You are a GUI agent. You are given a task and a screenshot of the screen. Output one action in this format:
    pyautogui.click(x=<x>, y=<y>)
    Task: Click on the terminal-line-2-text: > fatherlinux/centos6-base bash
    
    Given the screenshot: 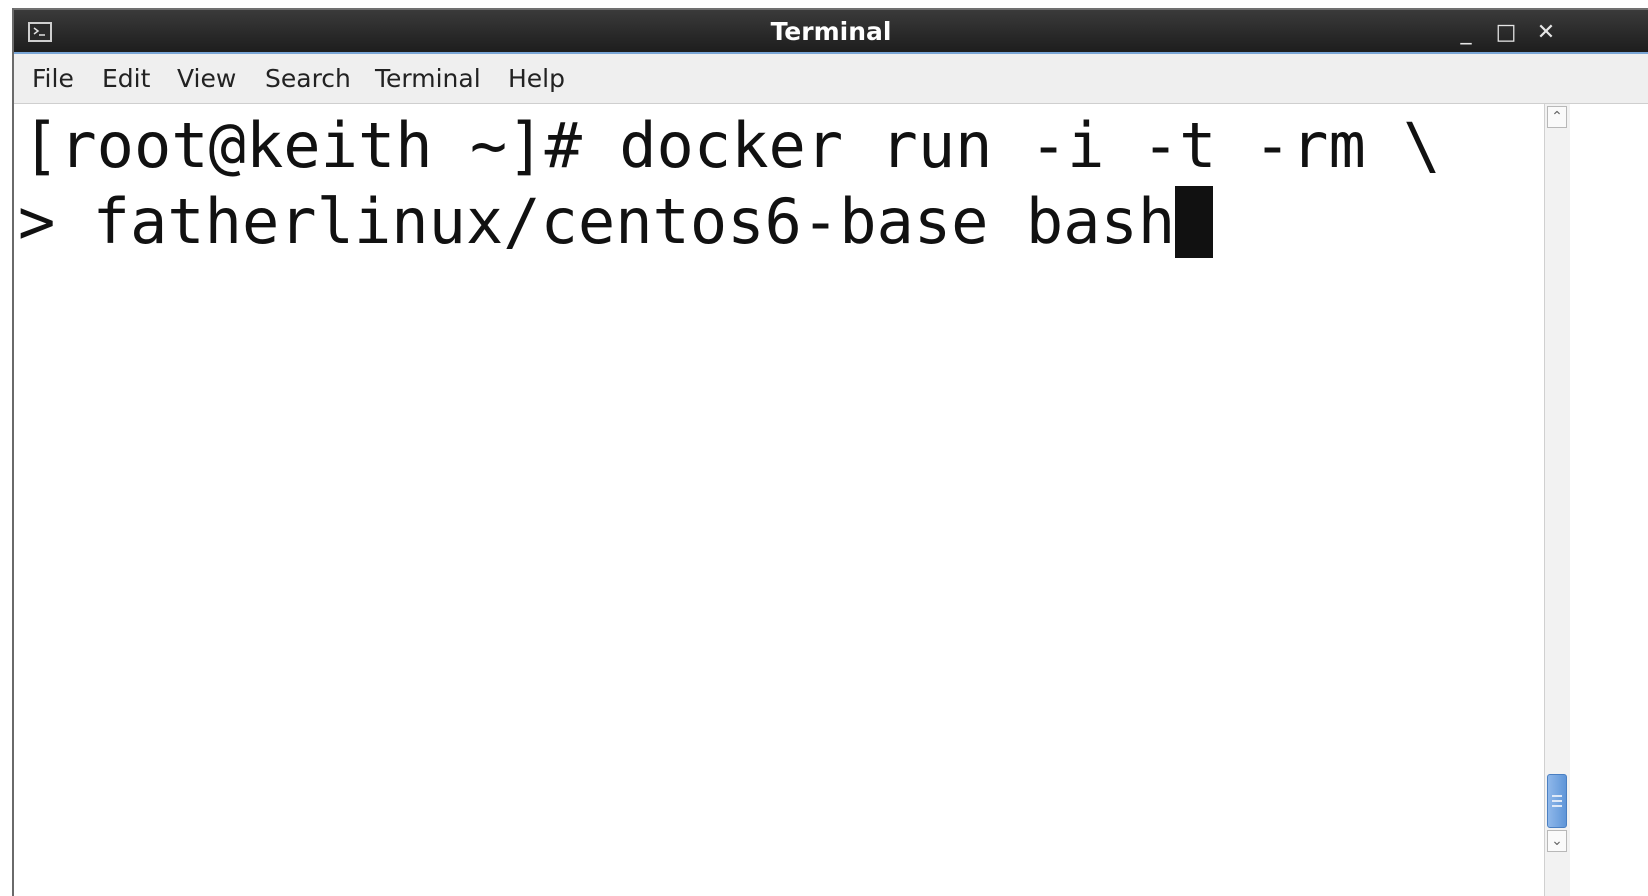 What is the action you would take?
    pyautogui.click(x=597, y=221)
    